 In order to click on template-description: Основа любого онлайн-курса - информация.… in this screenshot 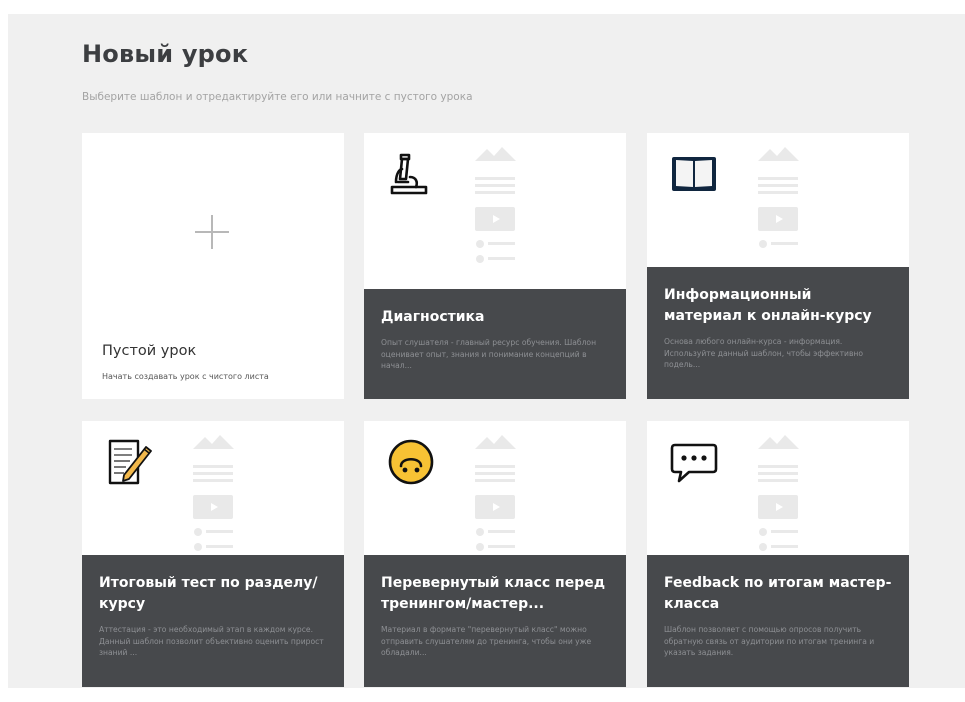, I will do `click(764, 353)`.